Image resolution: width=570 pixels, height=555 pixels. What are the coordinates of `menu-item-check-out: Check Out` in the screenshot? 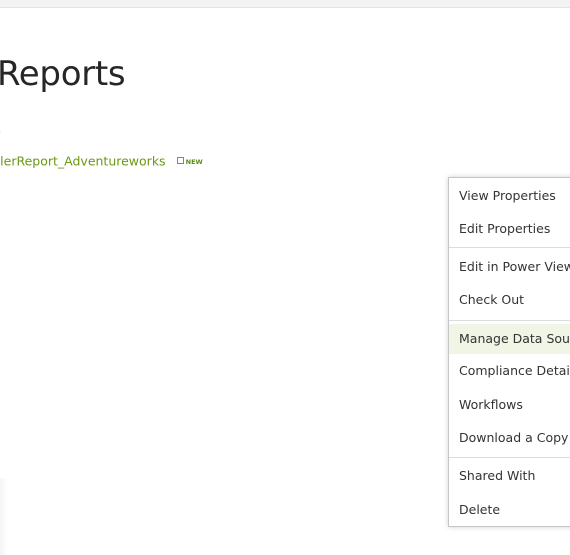 It's located at (509, 300).